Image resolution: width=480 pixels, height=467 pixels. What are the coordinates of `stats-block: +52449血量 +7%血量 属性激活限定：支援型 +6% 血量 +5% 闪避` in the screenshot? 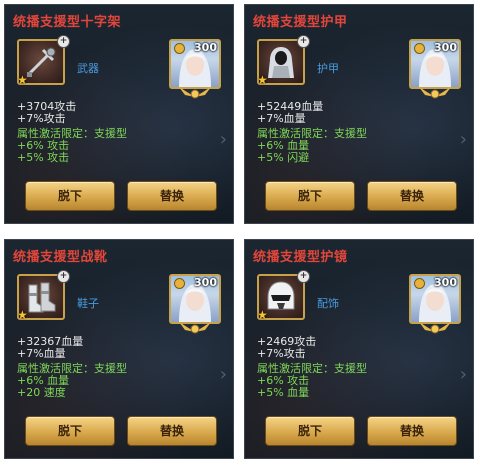 It's located at (312, 132).